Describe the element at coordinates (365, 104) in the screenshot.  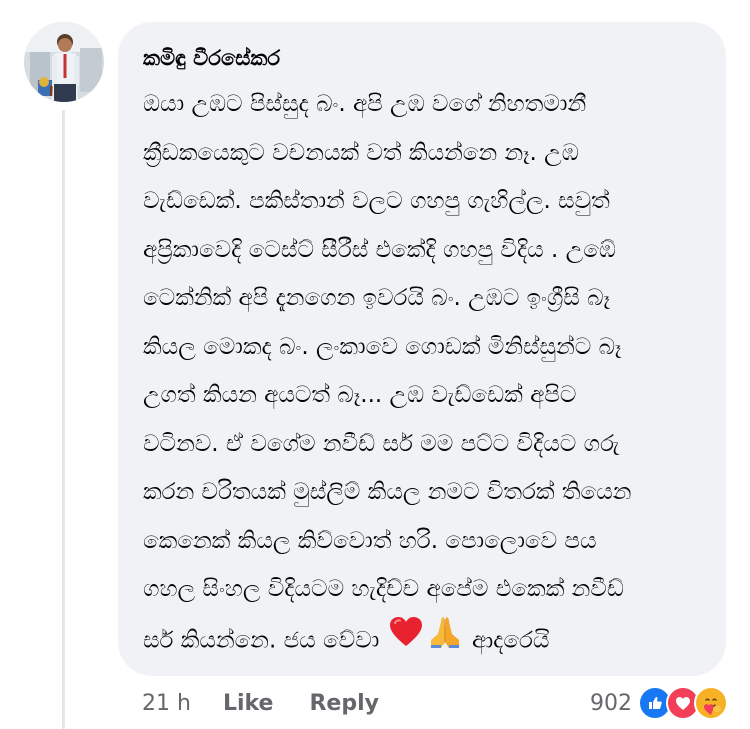
I see `comment-line: ඔයා උඹට පිස්සුද බං. අපි උඹ වගේ නිහතමානී` at that location.